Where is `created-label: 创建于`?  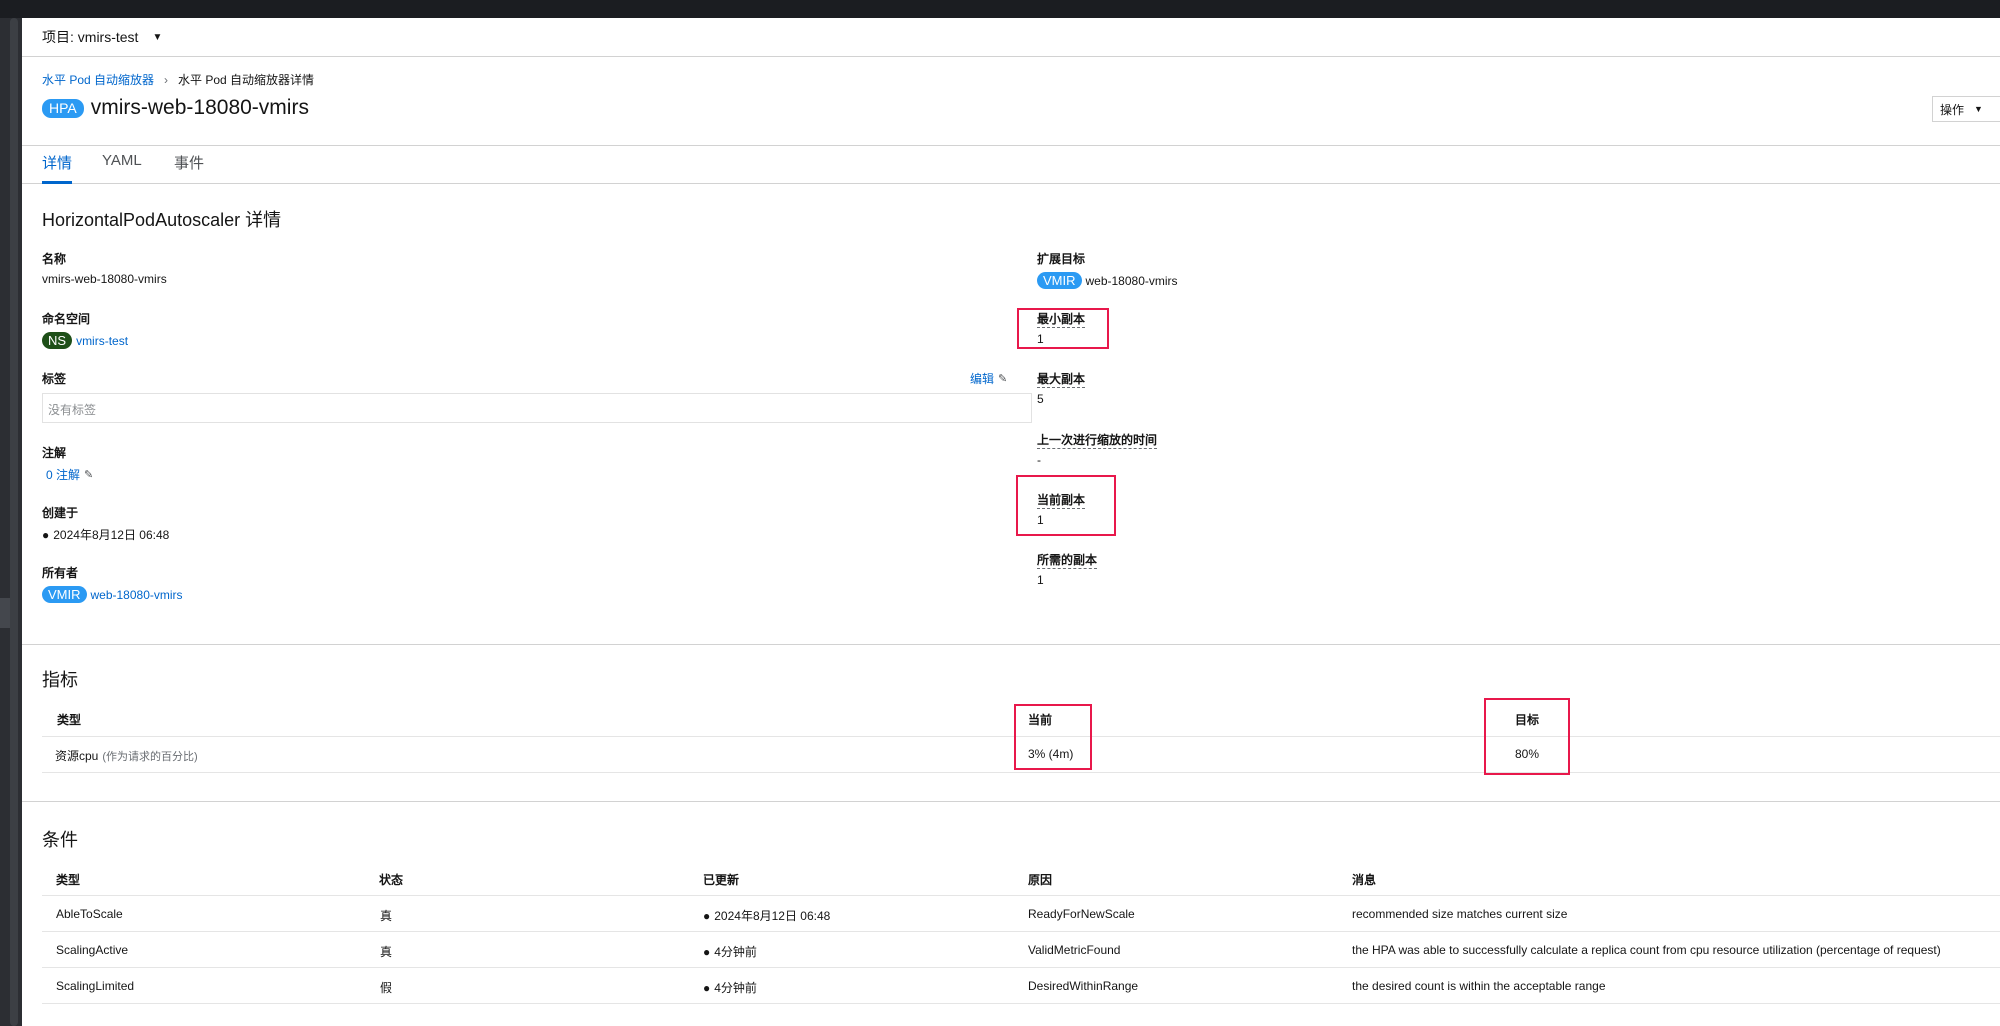
created-label: 创建于 is located at coordinates (60, 513).